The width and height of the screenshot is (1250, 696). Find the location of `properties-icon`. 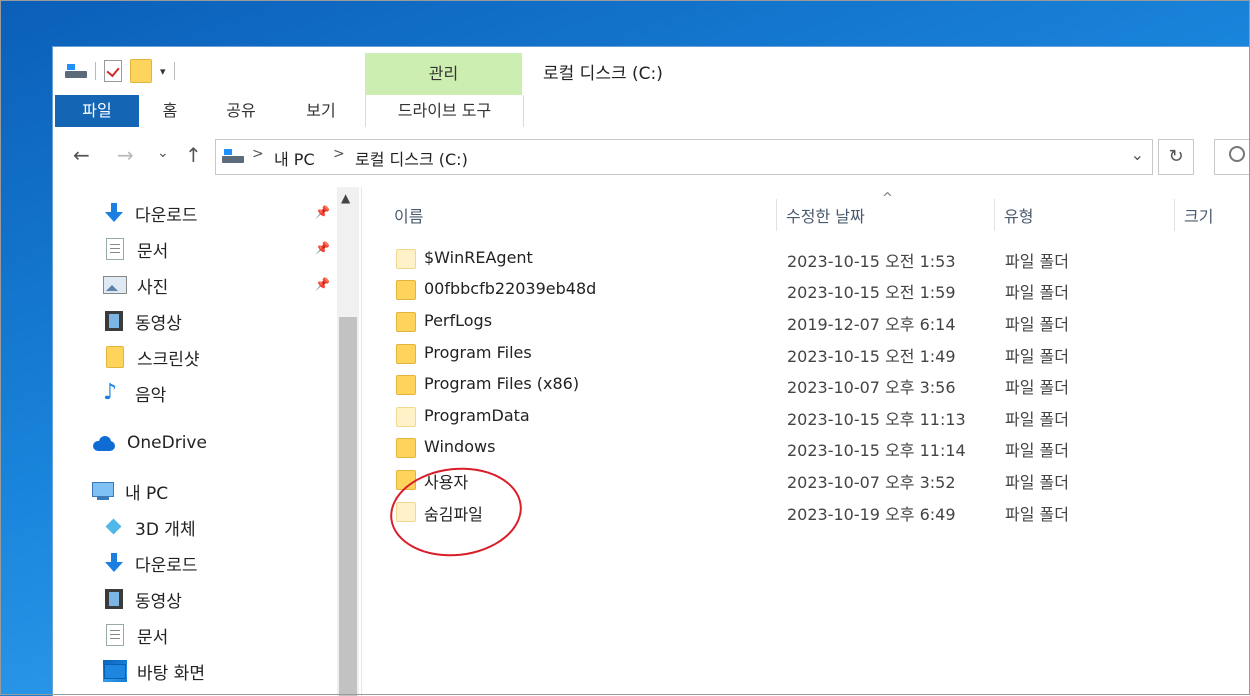

properties-icon is located at coordinates (113, 71).